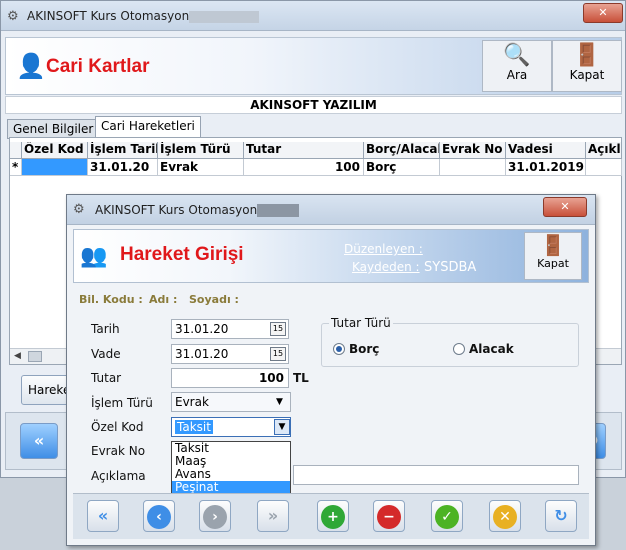 The width and height of the screenshot is (626, 550). Describe the element at coordinates (111, 299) in the screenshot. I see `bil-kodu-label: Bil. Kodu :` at that location.